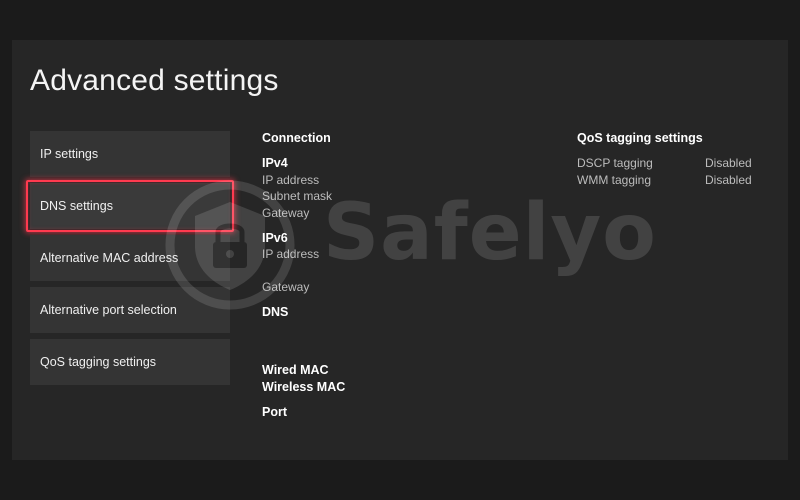 The image size is (800, 500). I want to click on wmm-tagging-label: WMM tagging, so click(614, 180).